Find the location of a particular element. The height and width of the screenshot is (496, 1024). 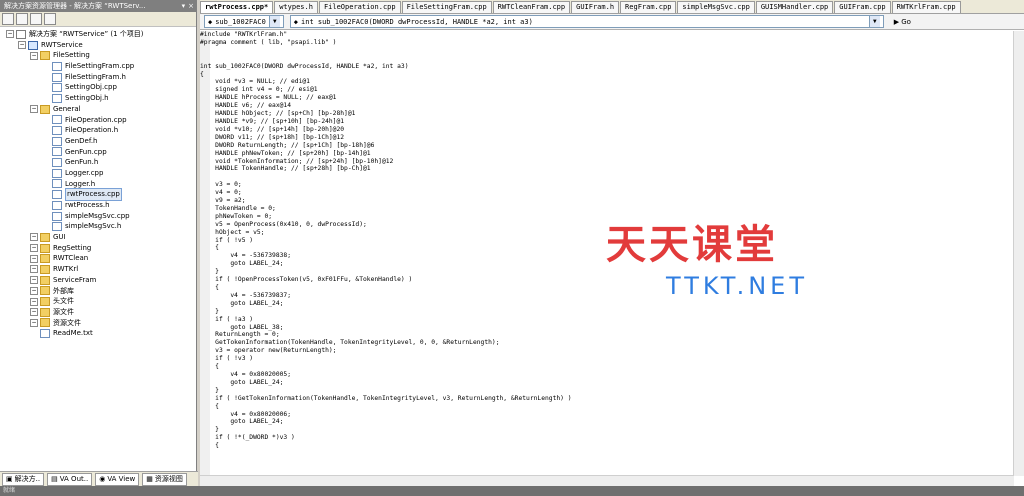

tree-item: − 资源文件 is located at coordinates (98, 323).